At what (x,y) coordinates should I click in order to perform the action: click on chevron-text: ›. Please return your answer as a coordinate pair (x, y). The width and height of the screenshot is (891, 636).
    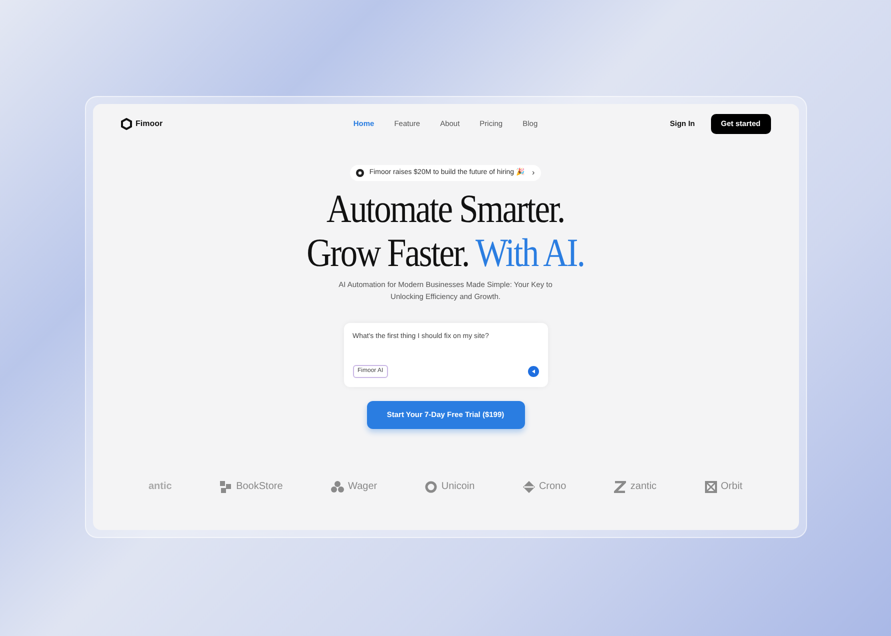
    Looking at the image, I should click on (533, 173).